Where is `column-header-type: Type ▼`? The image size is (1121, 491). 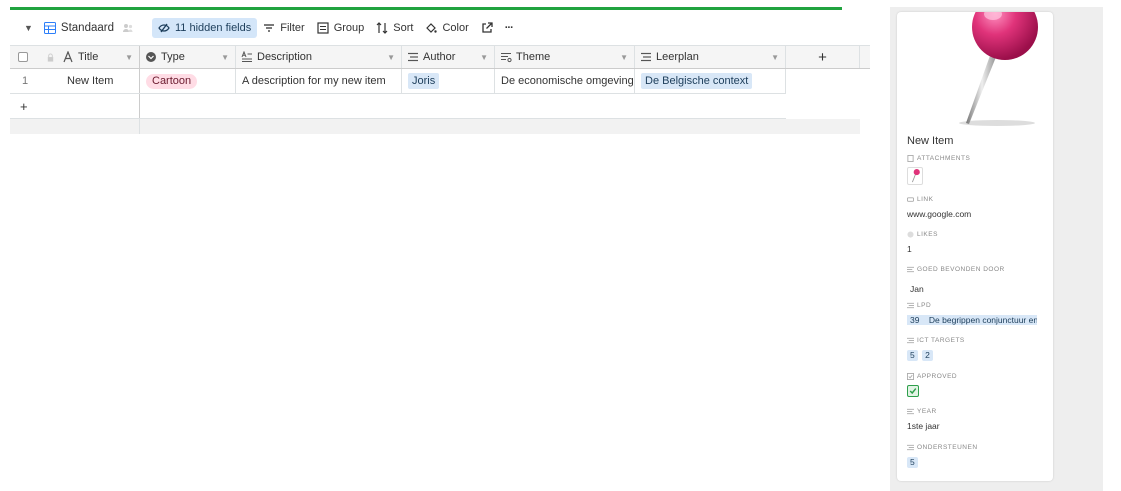 column-header-type: Type ▼ is located at coordinates (188, 57).